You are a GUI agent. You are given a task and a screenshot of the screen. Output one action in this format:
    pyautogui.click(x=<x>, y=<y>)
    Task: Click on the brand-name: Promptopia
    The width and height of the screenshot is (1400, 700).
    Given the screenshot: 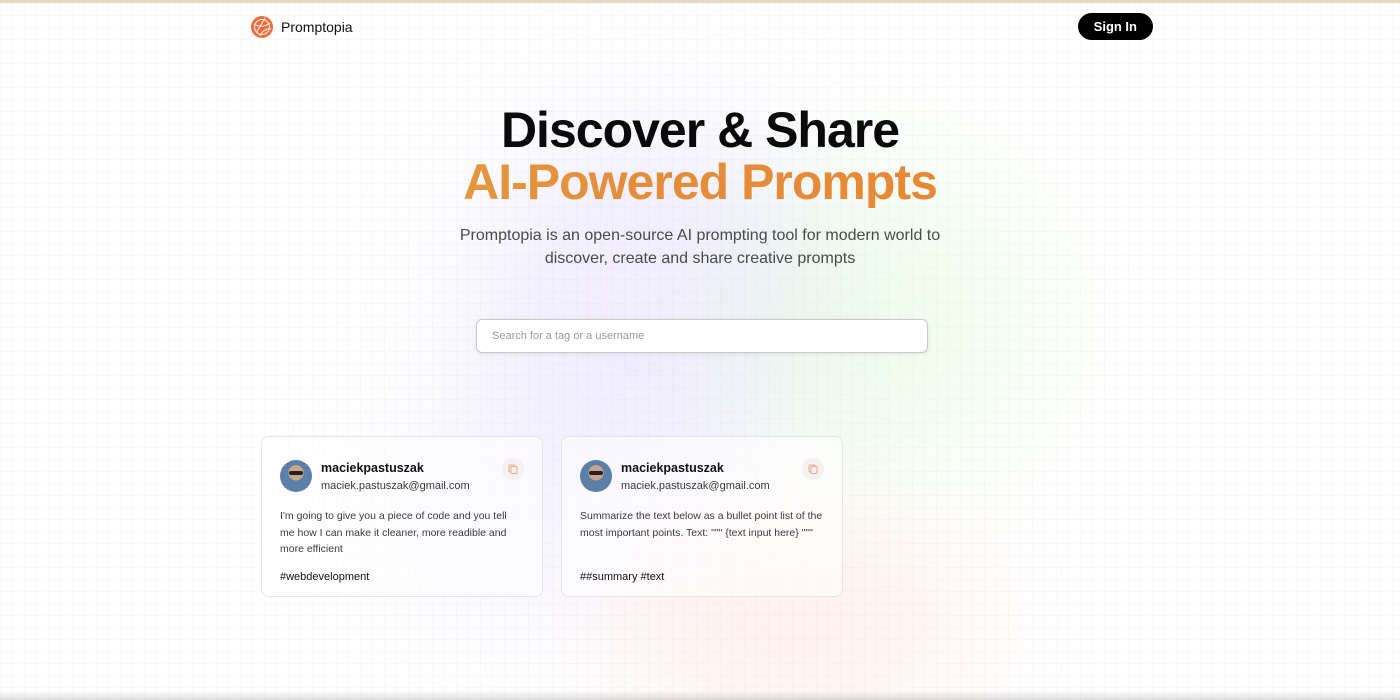 What is the action you would take?
    pyautogui.click(x=317, y=26)
    